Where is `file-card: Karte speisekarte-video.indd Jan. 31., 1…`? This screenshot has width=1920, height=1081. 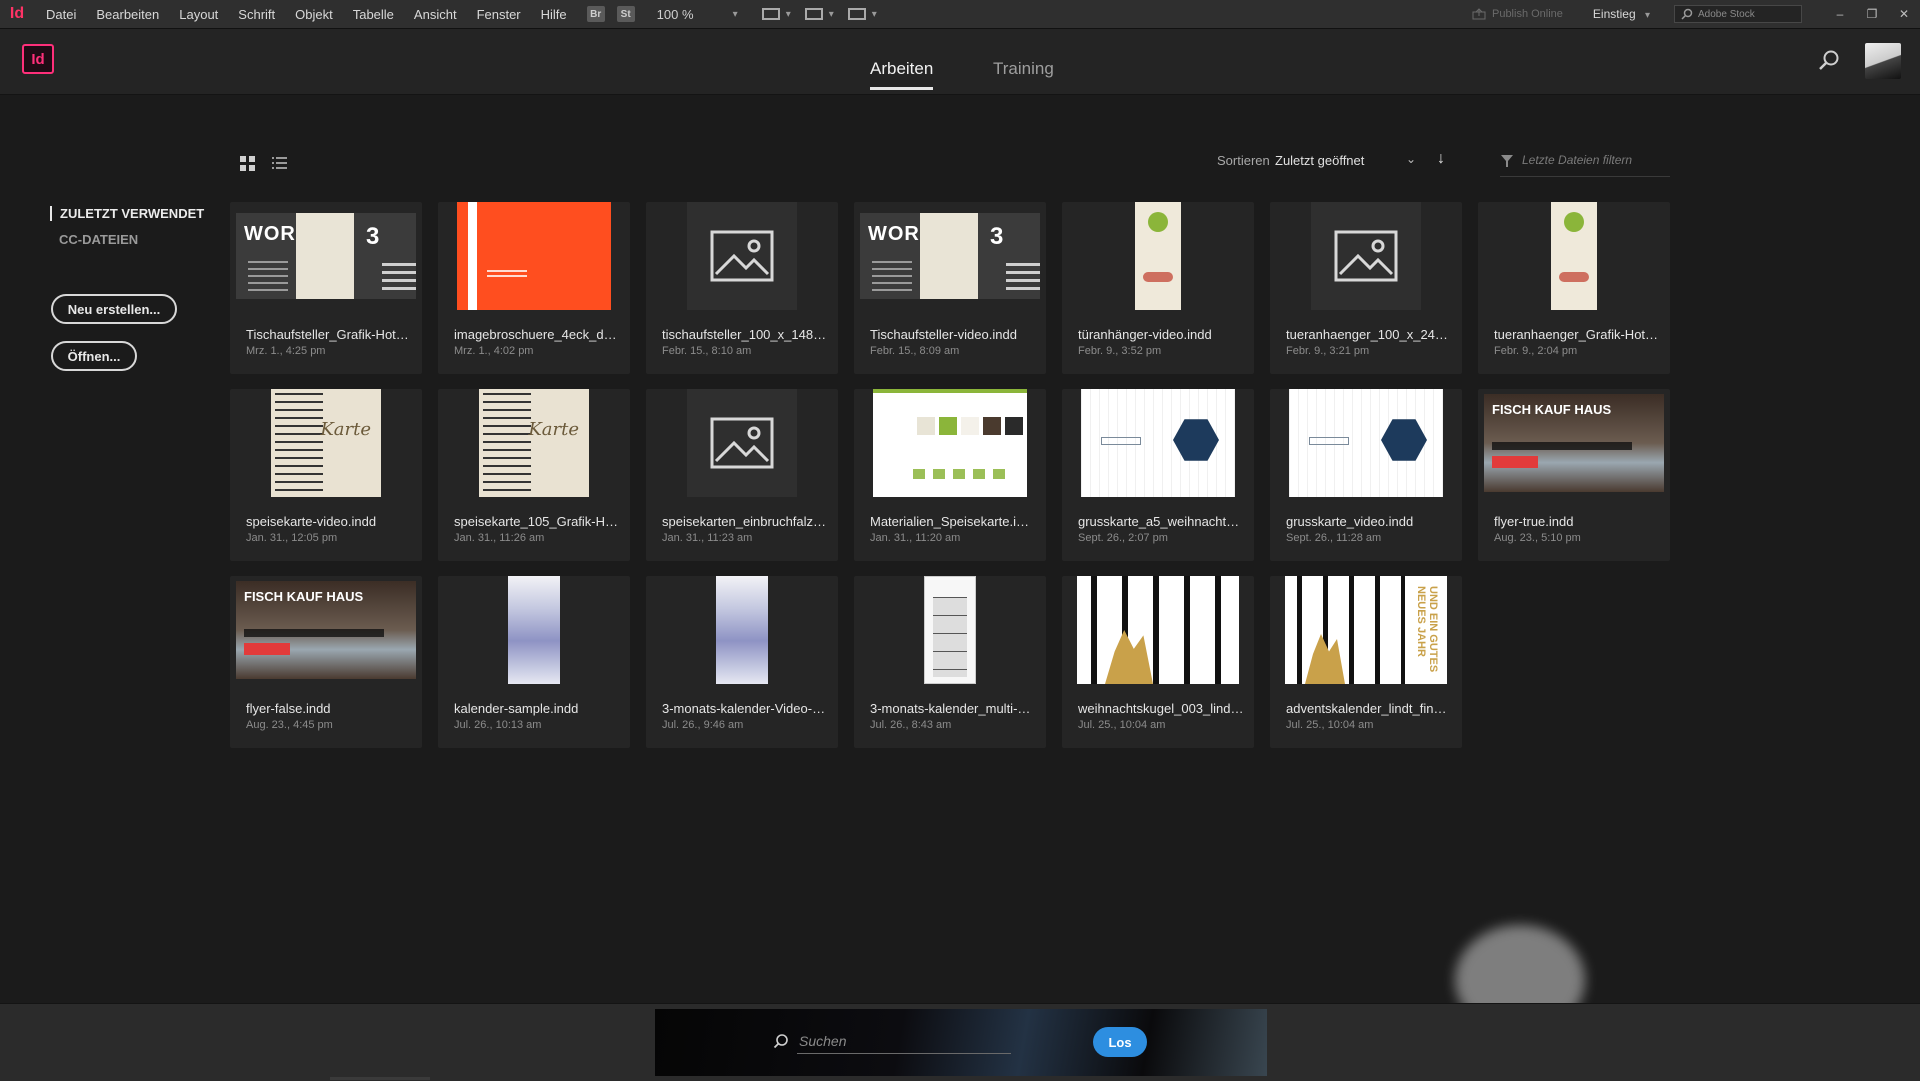
file-card: Karte speisekarte-video.indd Jan. 31., 1… is located at coordinates (326, 475).